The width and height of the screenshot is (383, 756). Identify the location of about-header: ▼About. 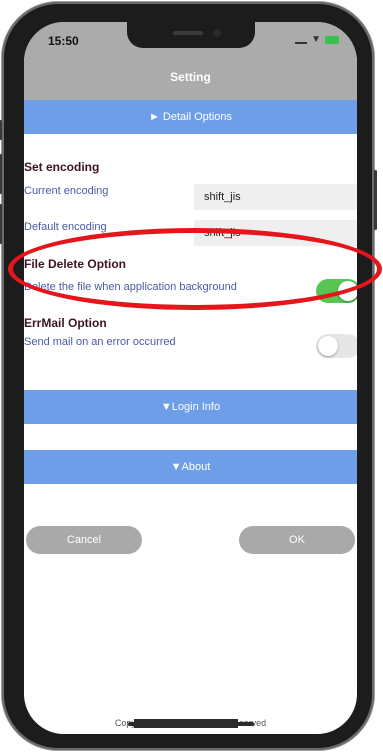
(190, 467).